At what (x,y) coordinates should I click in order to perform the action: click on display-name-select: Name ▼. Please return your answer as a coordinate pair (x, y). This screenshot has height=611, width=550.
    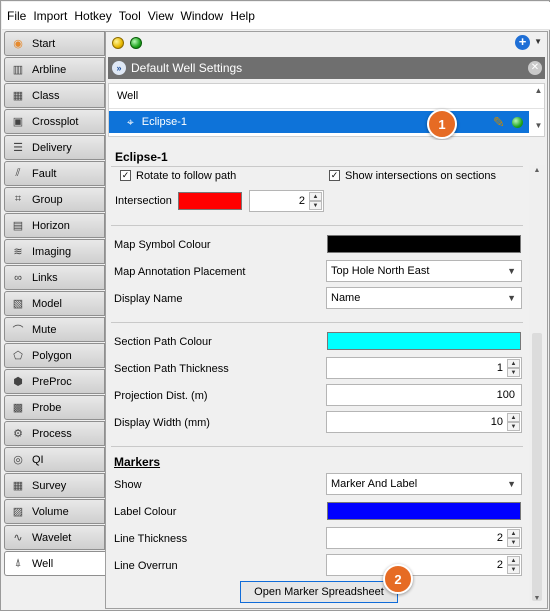
    Looking at the image, I should click on (424, 298).